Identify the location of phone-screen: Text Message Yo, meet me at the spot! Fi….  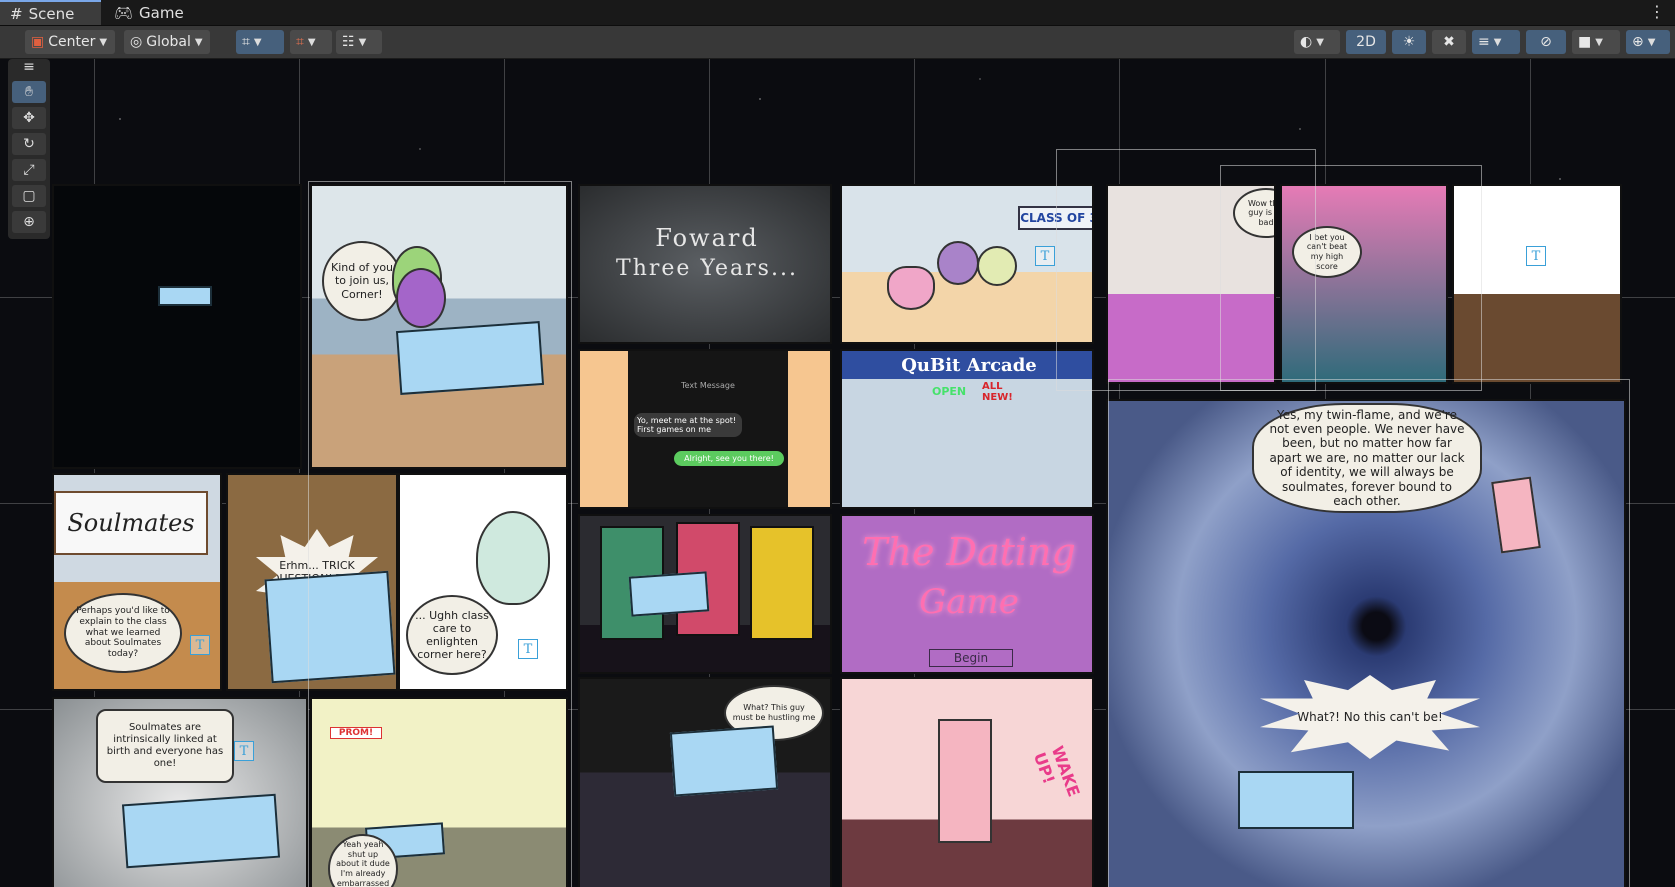
(708, 429).